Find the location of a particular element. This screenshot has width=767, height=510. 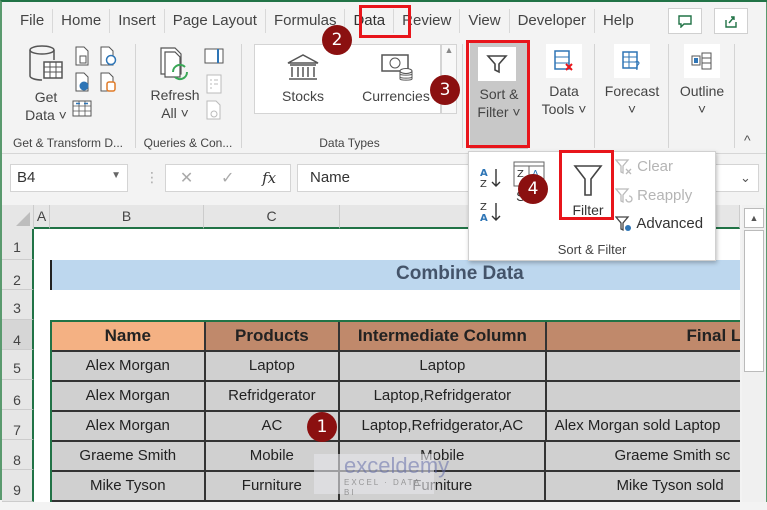

sort-filter-label: Sort & Filter ˅ is located at coordinates (499, 103).